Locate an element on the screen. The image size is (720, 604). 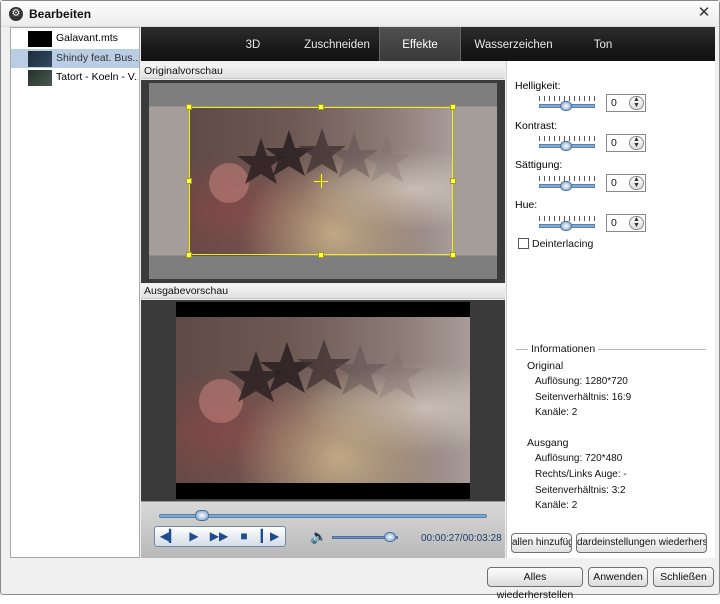
output-heading: Ausgang is located at coordinates (548, 443).